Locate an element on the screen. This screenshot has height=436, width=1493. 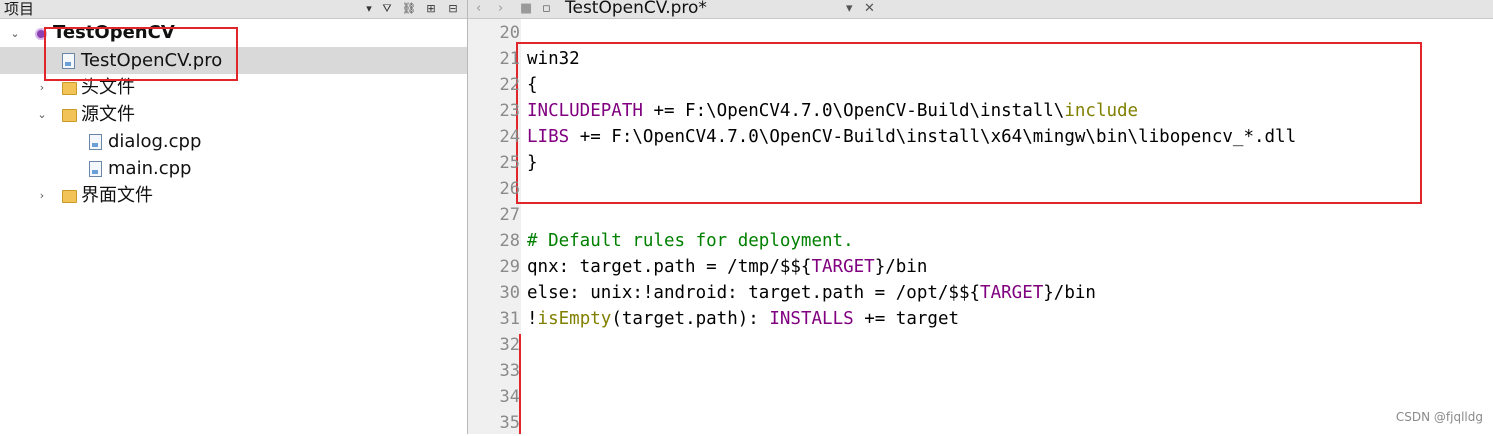
close-icon: ✕ is located at coordinates (869, 9).